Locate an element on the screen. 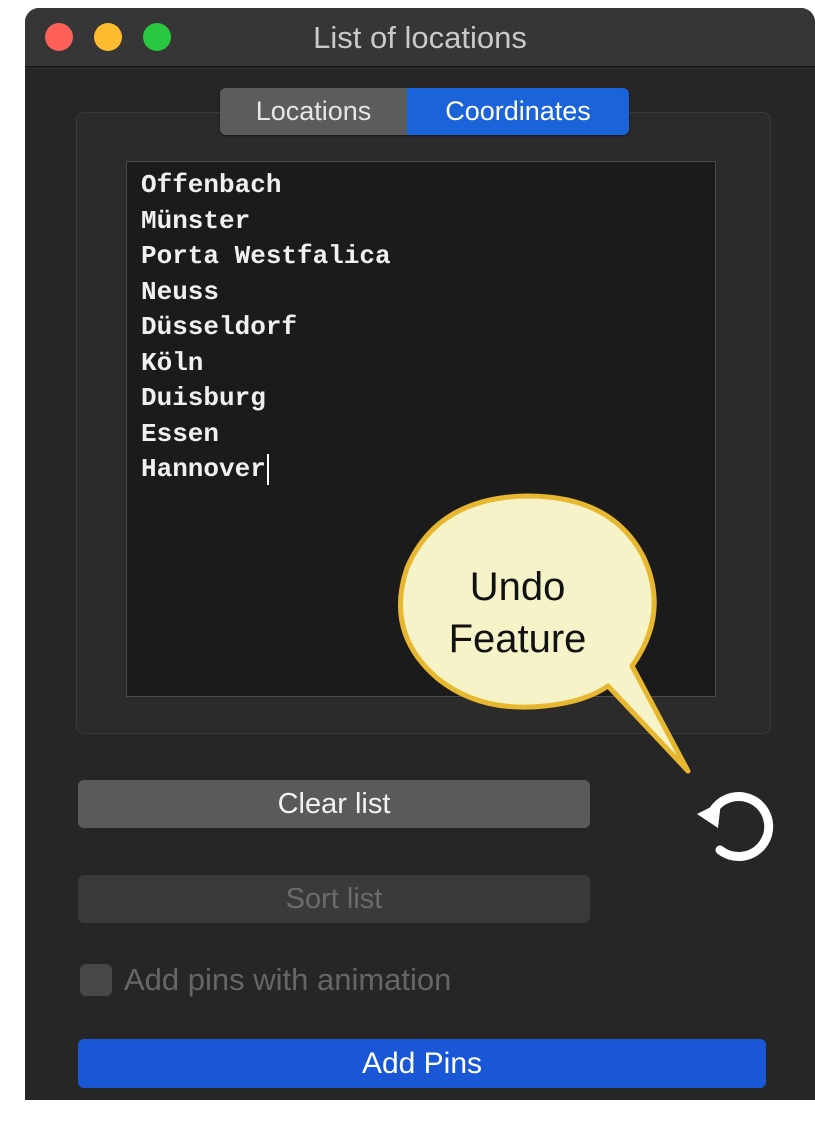 The height and width of the screenshot is (1129, 815). undo-icon is located at coordinates (730, 823).